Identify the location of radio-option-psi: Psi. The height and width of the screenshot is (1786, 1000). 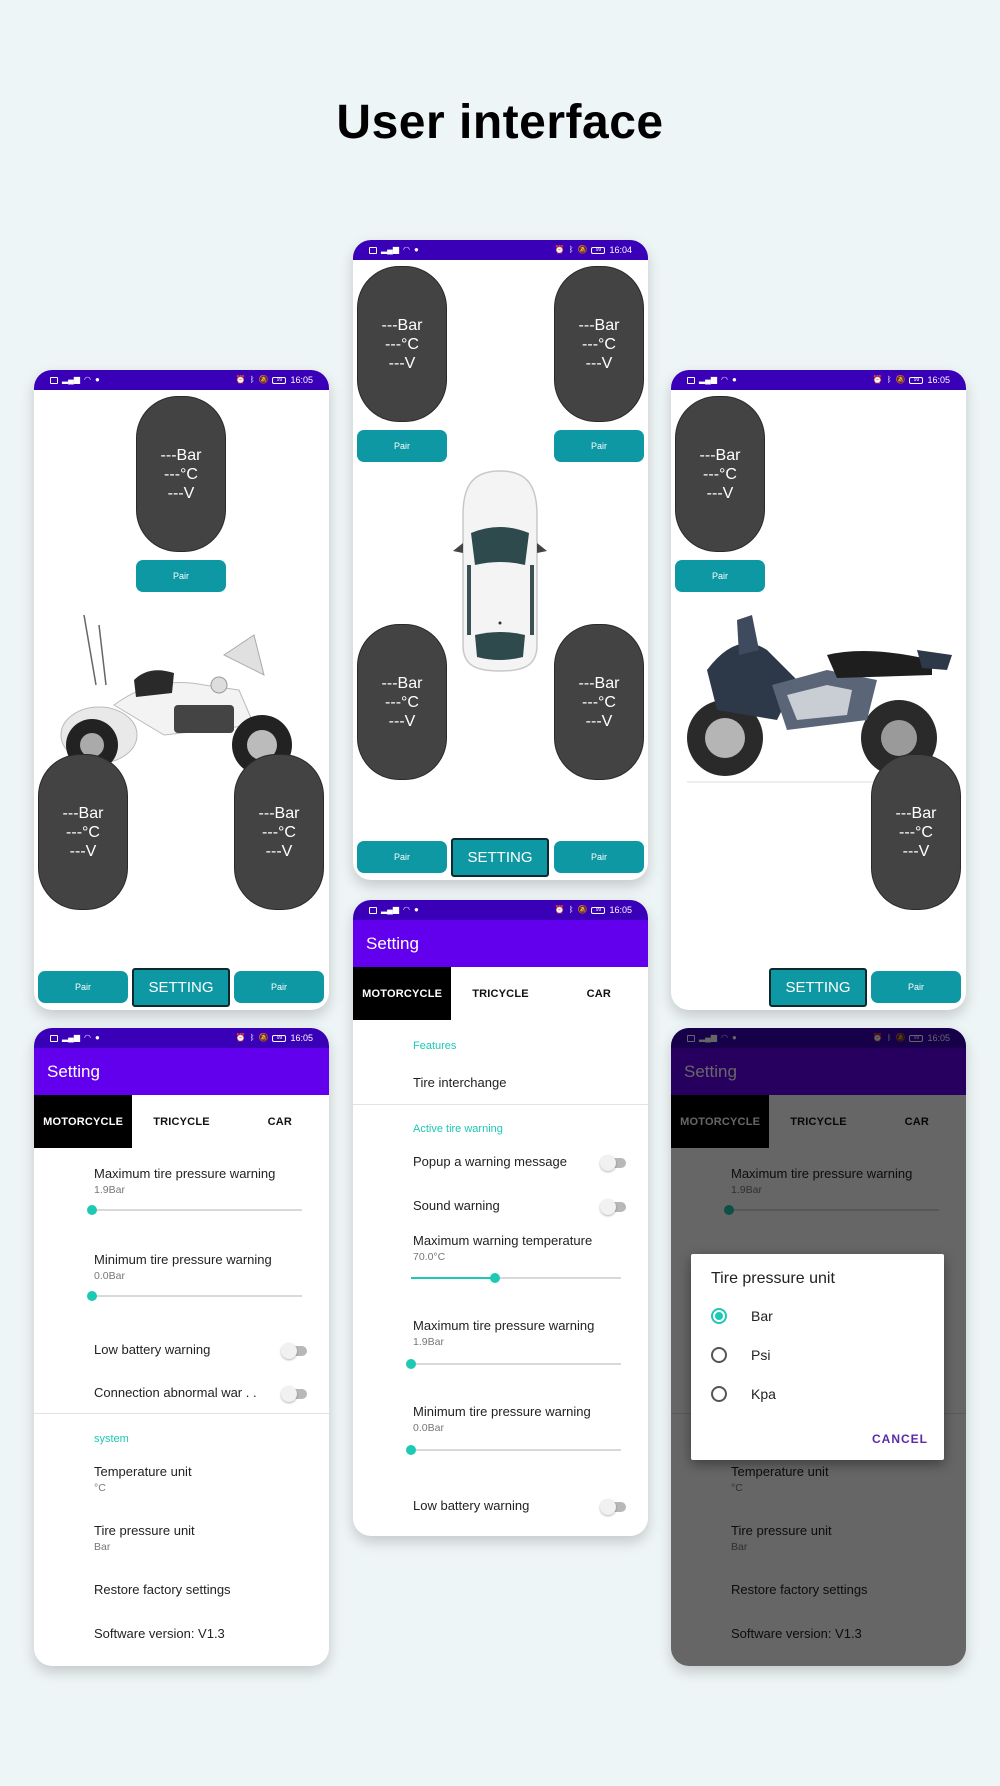
(740, 1355).